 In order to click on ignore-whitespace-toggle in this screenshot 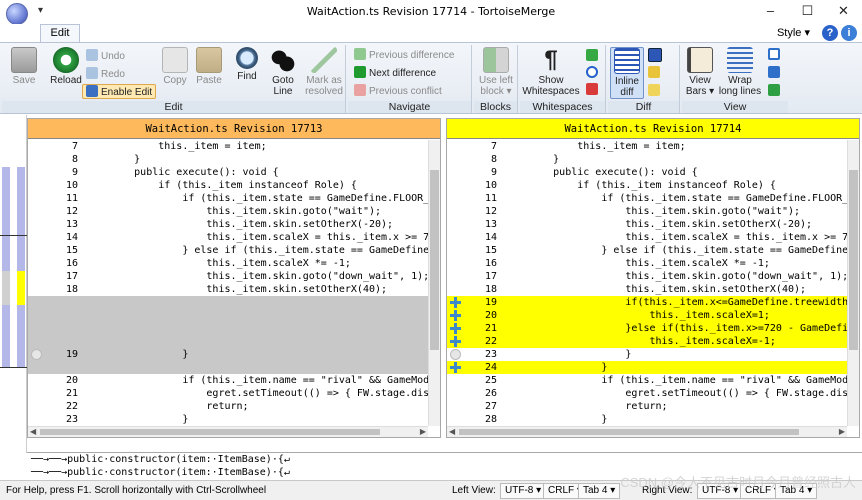, I will do `click(593, 56)`.